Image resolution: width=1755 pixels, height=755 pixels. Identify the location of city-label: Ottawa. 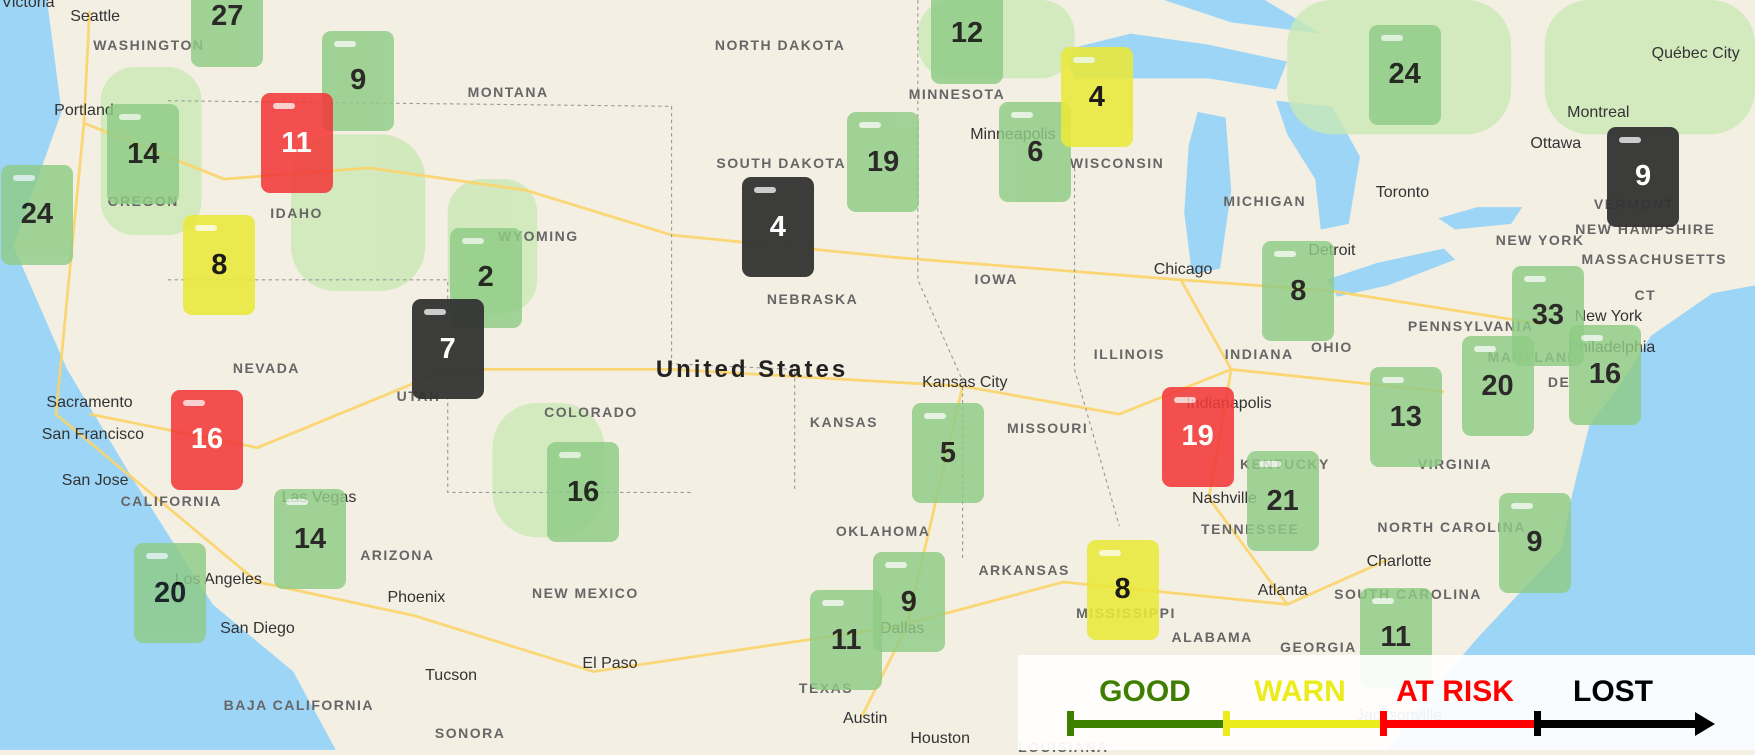
(1556, 144).